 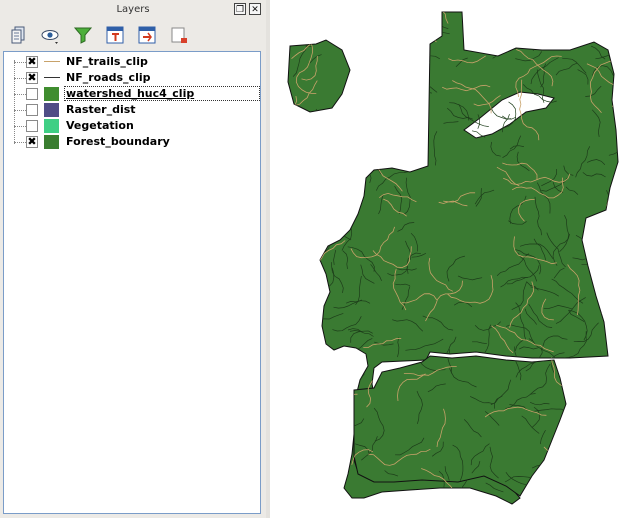 What do you see at coordinates (101, 109) in the screenshot?
I see `layer-name: Raster_dist` at bounding box center [101, 109].